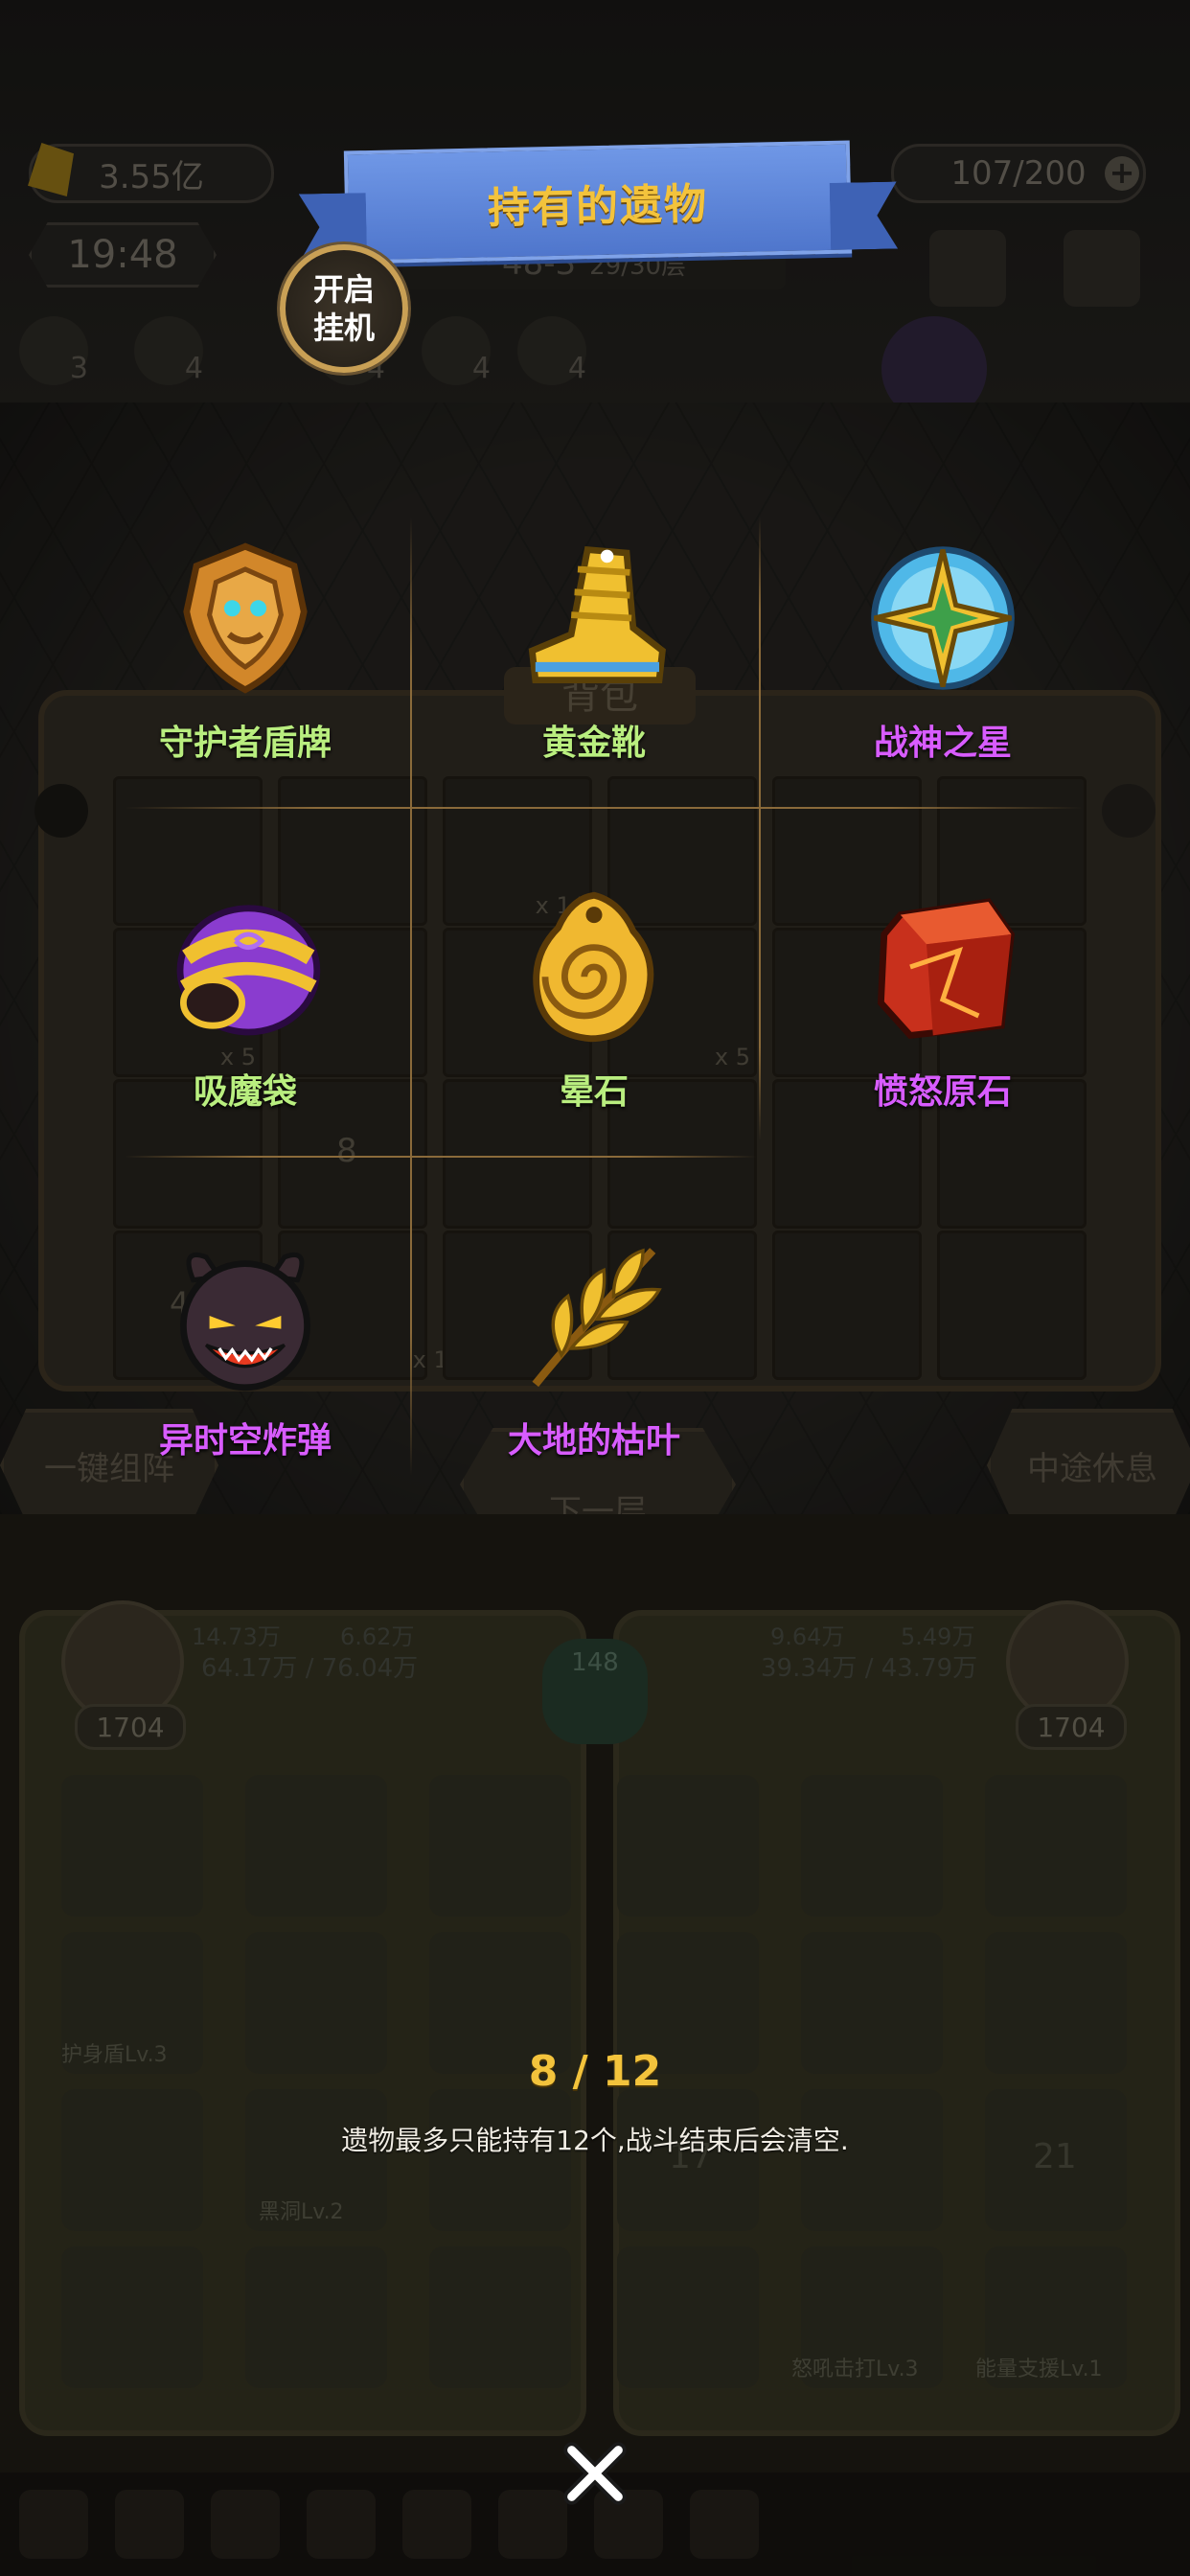  Describe the element at coordinates (595, 2140) in the screenshot. I see `relic-limit-note: 遗物最多只能持有12个,战斗结束后会清空.` at that location.